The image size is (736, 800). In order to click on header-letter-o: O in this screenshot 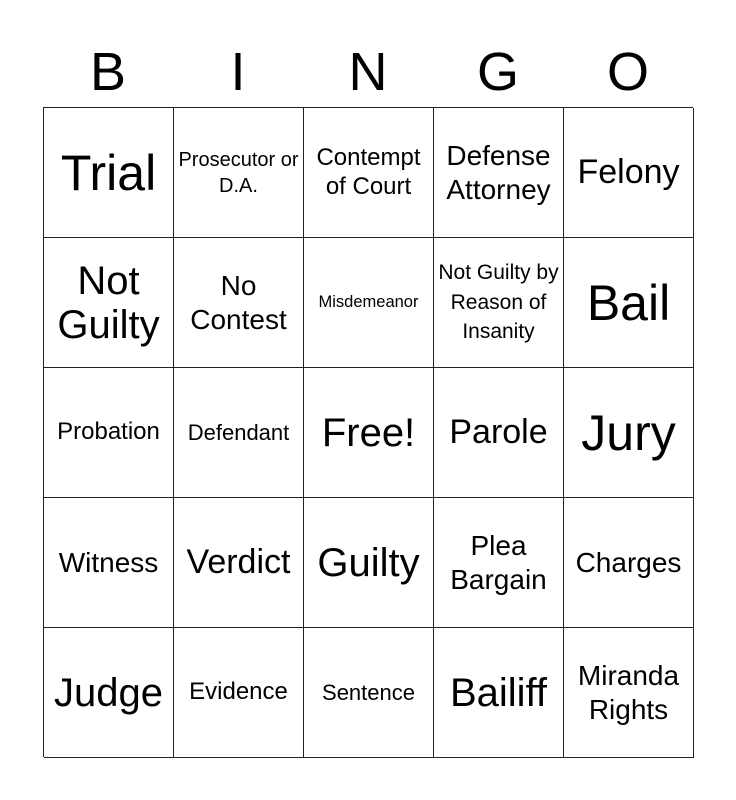, I will do `click(627, 72)`.